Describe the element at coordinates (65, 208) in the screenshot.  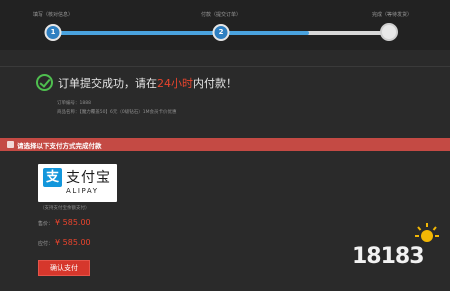
I see `alipay-note: （支持支付宝余额支付）` at that location.